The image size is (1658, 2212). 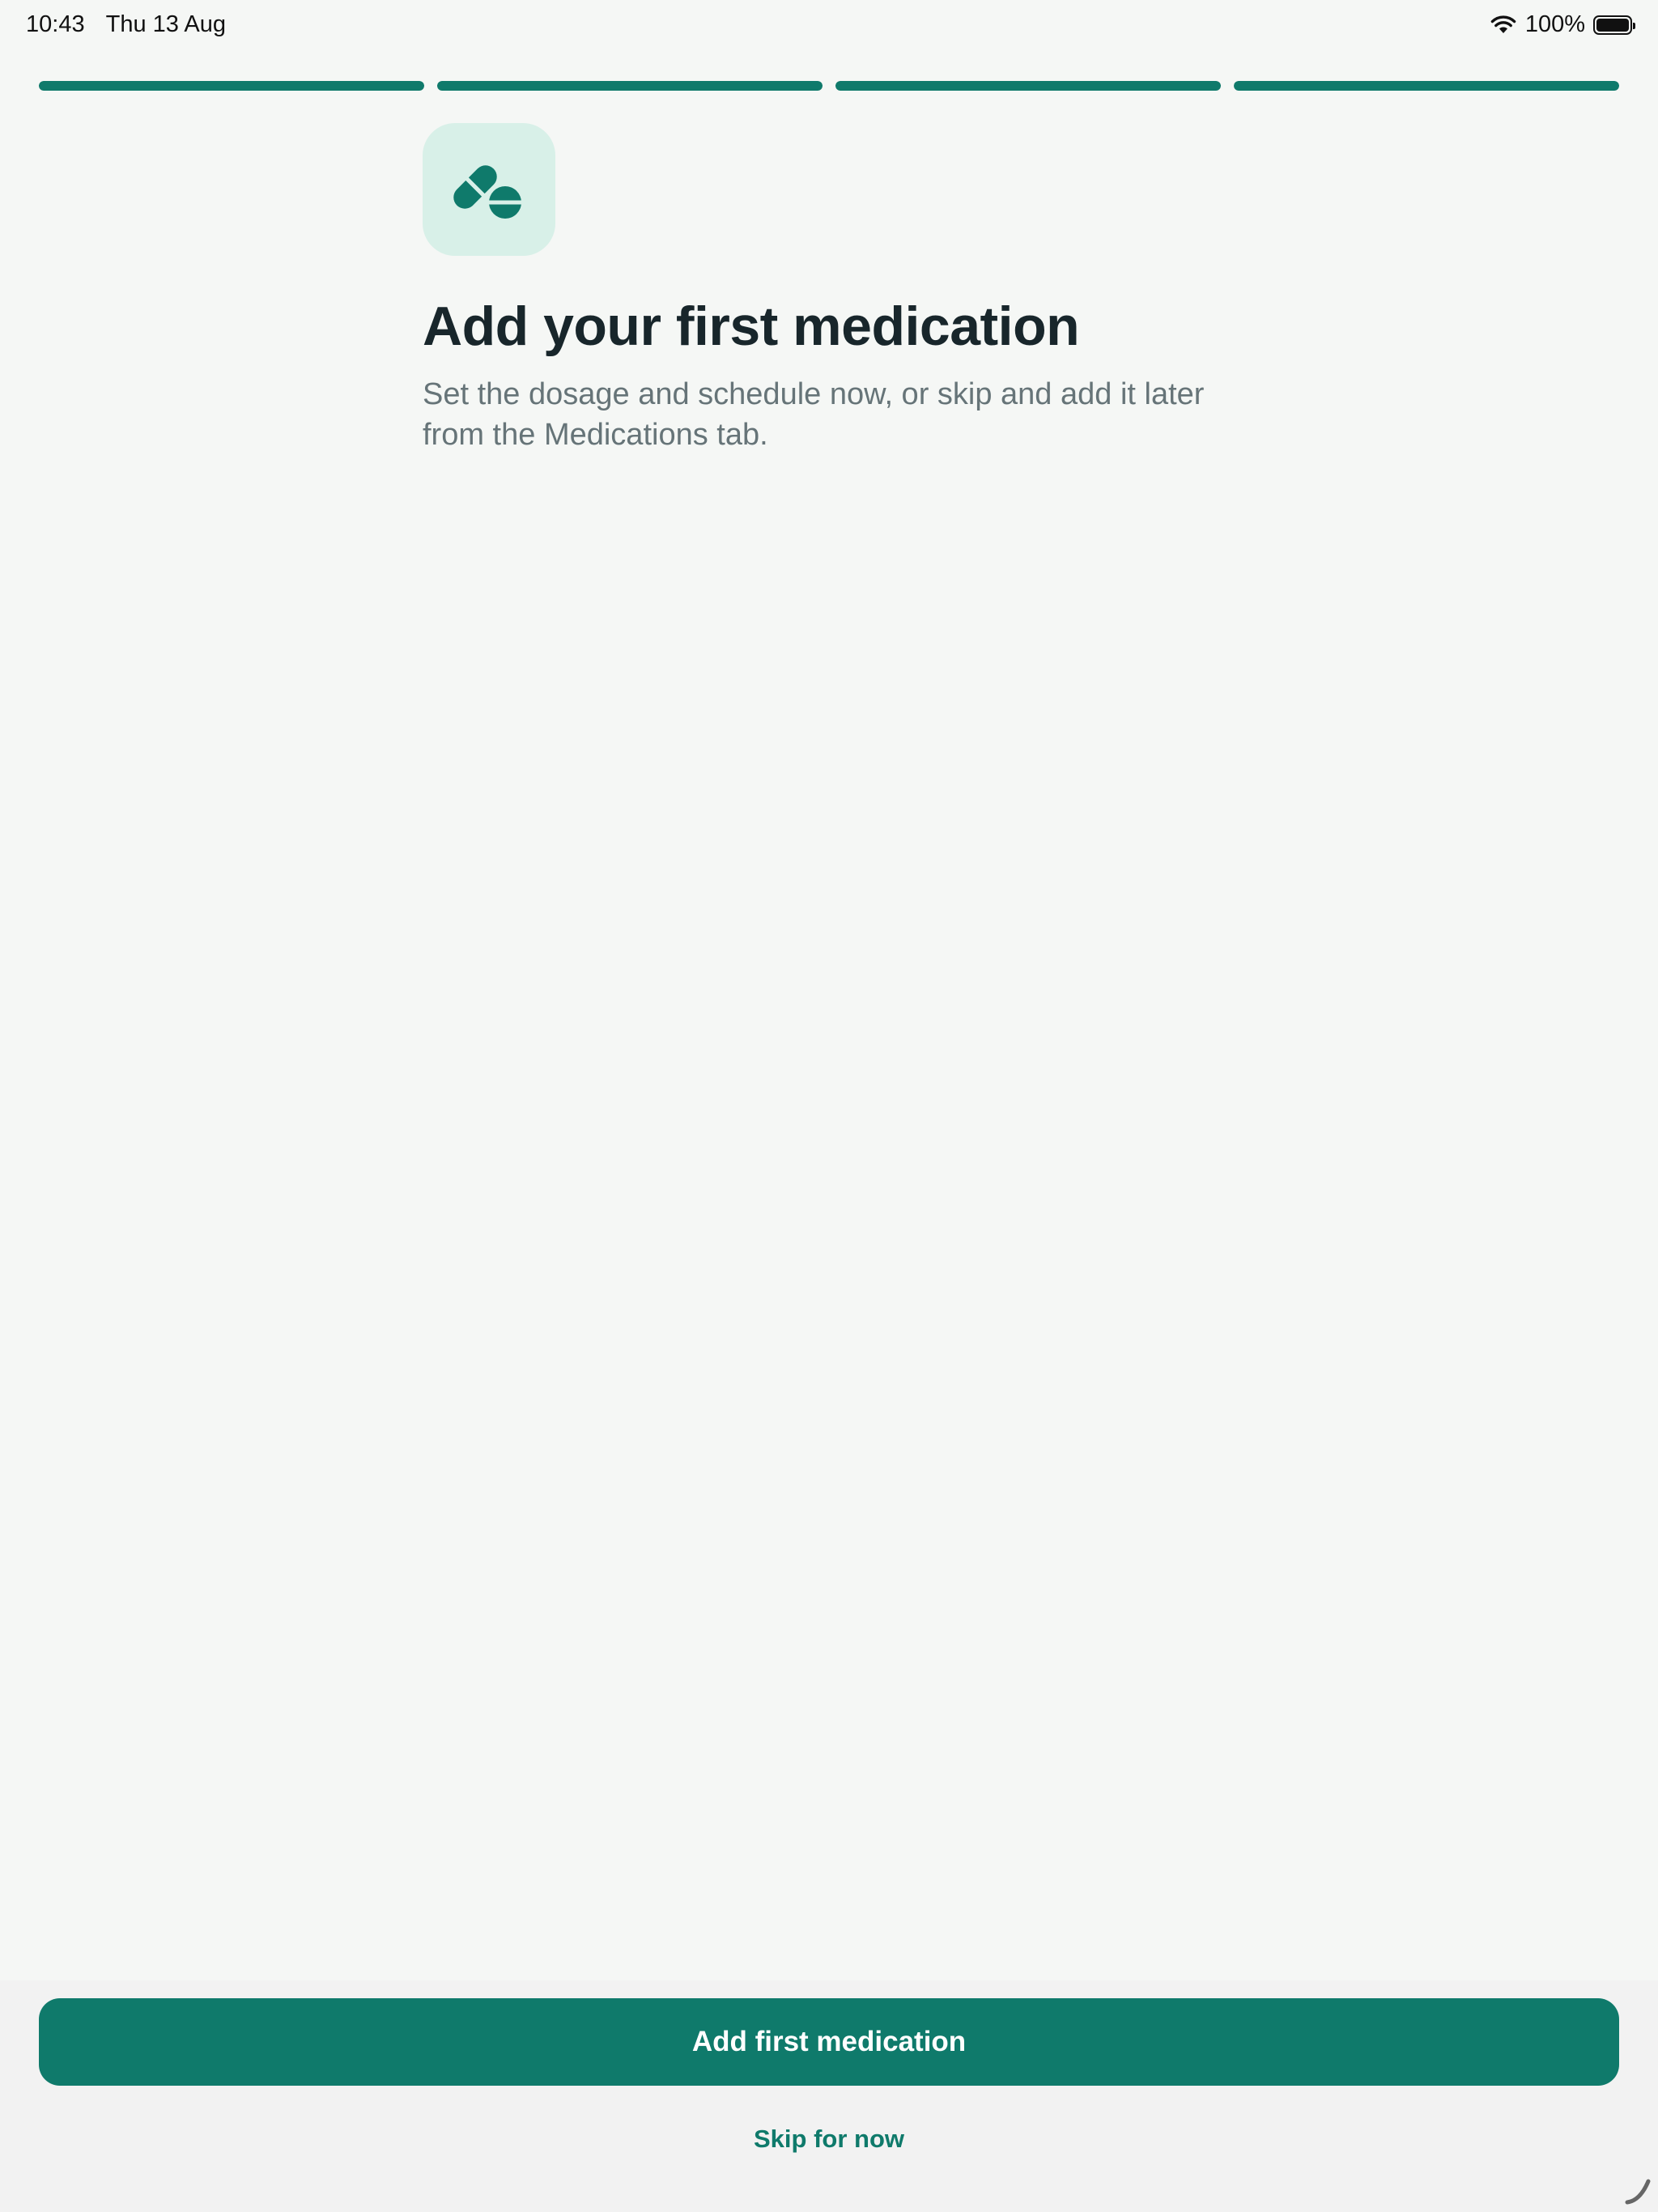 What do you see at coordinates (751, 326) in the screenshot?
I see `page-title: Add your first medication` at bounding box center [751, 326].